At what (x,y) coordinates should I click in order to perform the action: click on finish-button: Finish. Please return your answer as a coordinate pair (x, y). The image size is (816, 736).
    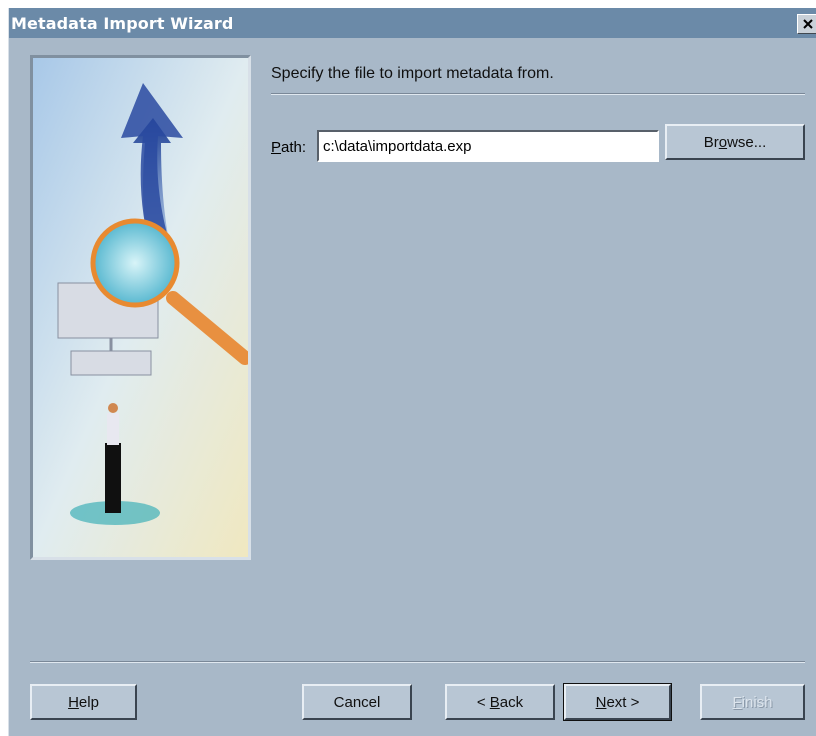
    Looking at the image, I should click on (752, 702).